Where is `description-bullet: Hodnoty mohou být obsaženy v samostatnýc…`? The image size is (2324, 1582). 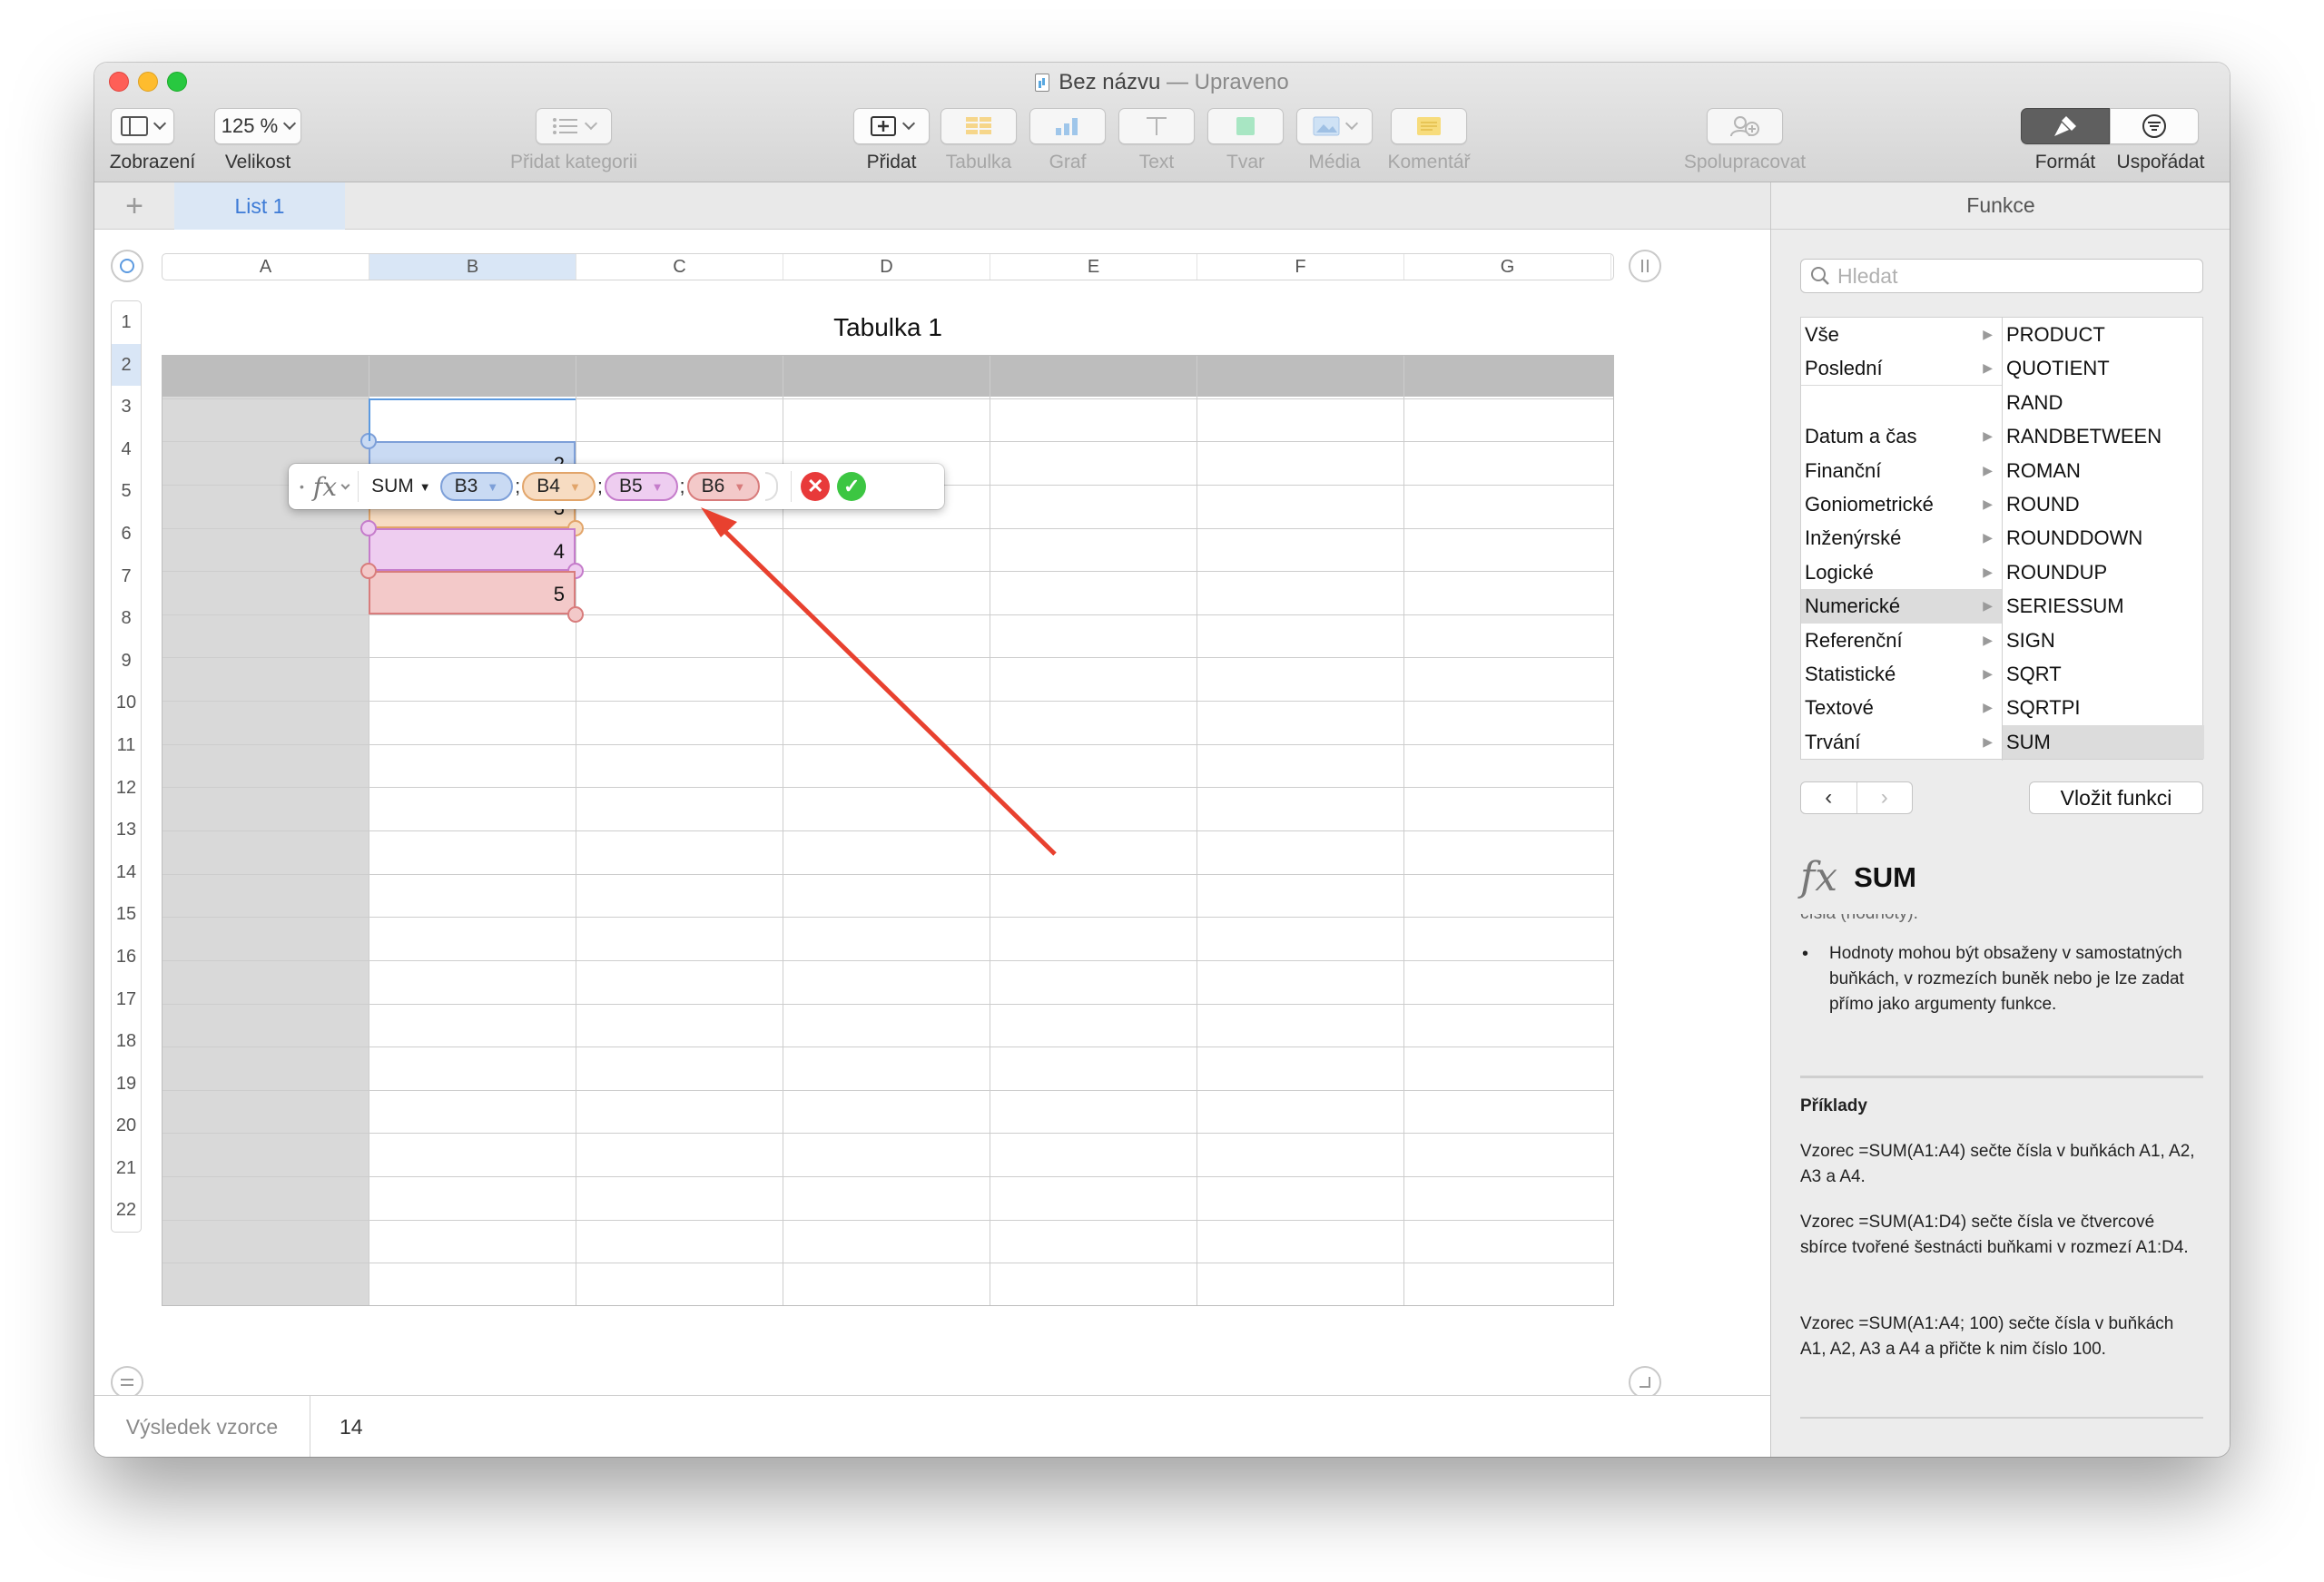
description-bullet: Hodnoty mohou být obsaženy v samostatnýc… is located at coordinates (2001, 979).